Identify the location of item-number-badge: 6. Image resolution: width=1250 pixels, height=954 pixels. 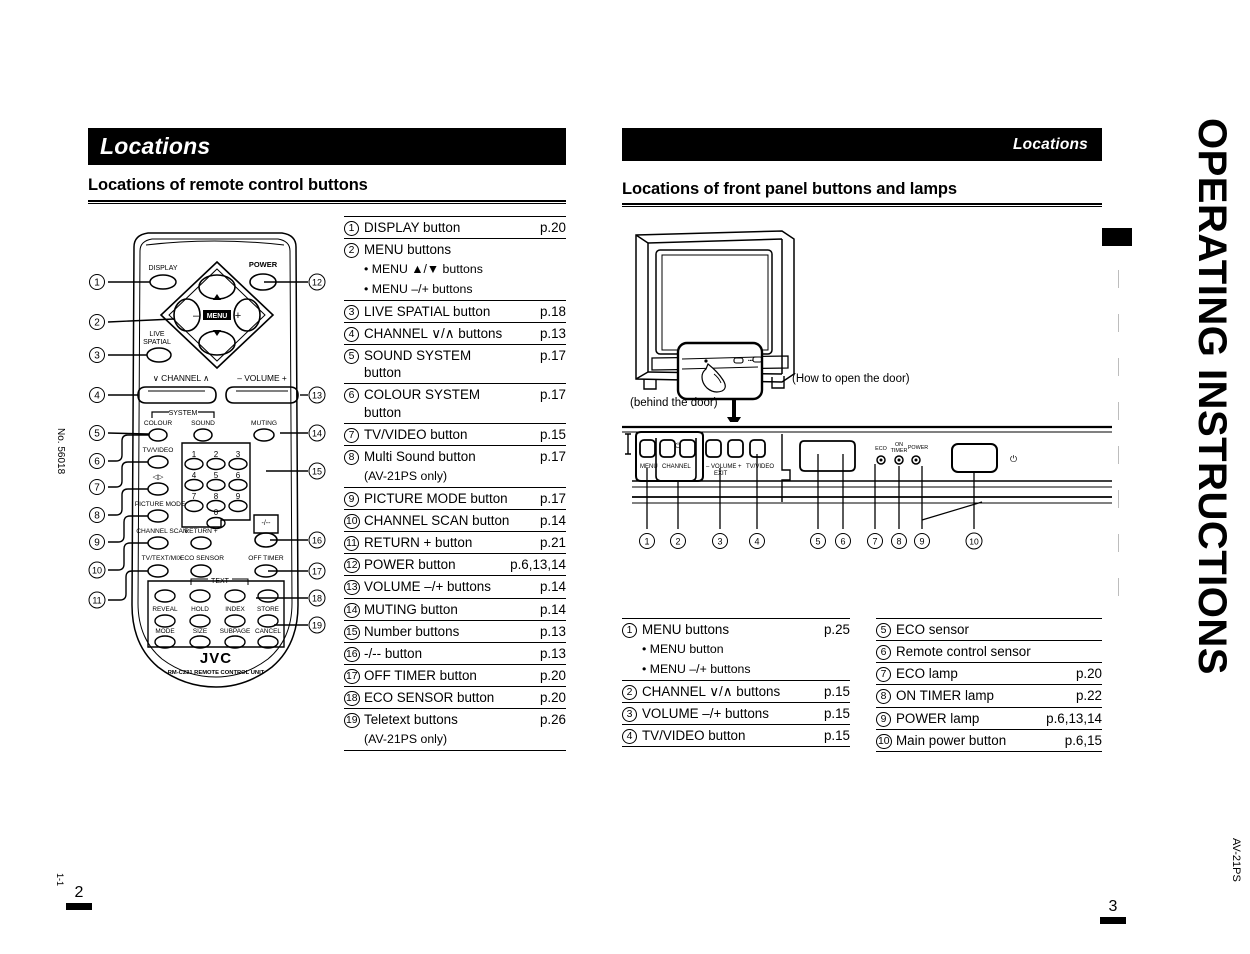
(883, 653).